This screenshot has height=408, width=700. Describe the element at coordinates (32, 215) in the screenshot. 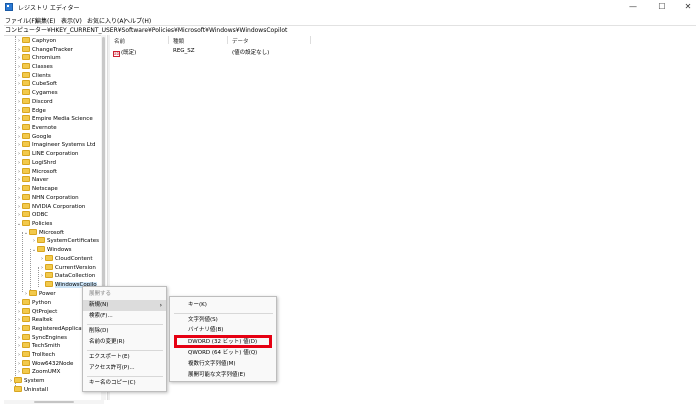

I see `tree-item: › ODBC` at that location.